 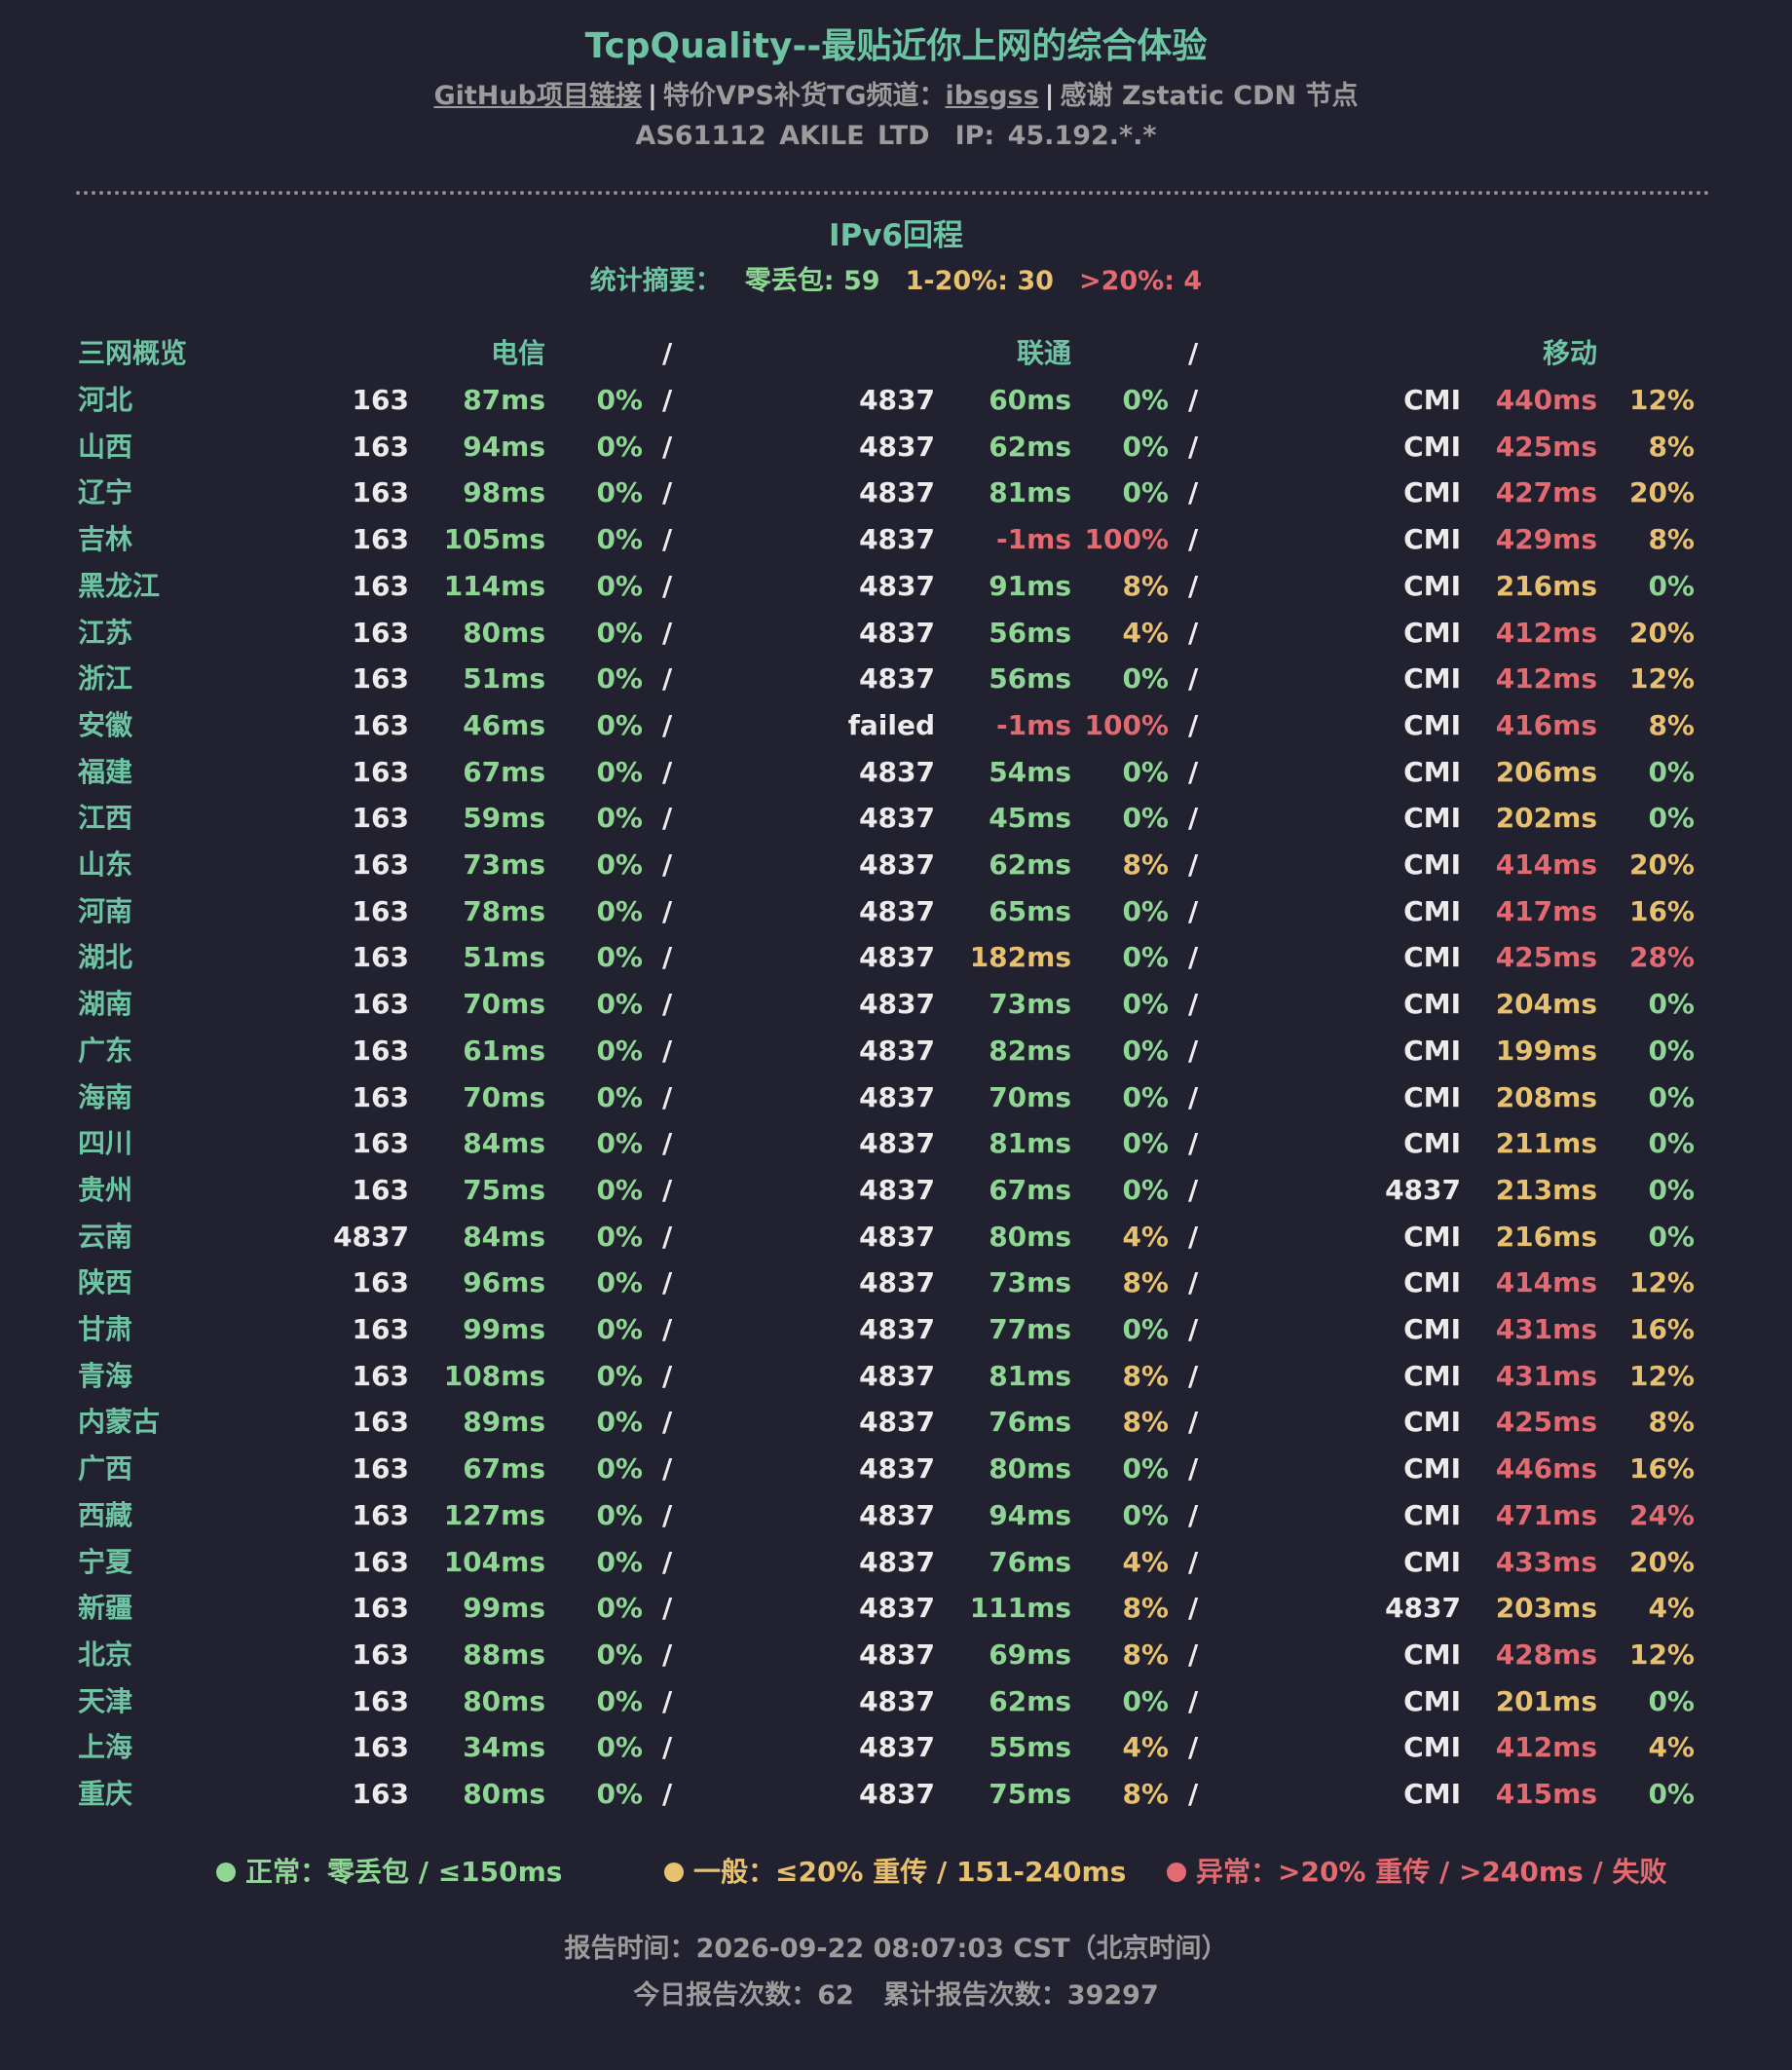 I want to click on mobile-loss-cell: 16%, so click(x=1661, y=911).